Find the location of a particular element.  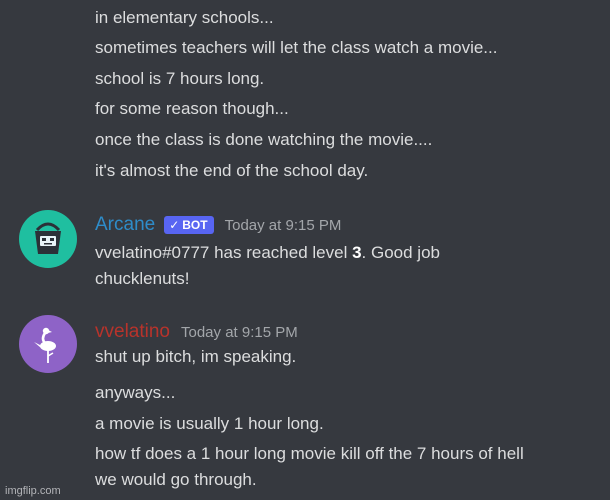

bot-message-text: . Good job is located at coordinates (400, 252).